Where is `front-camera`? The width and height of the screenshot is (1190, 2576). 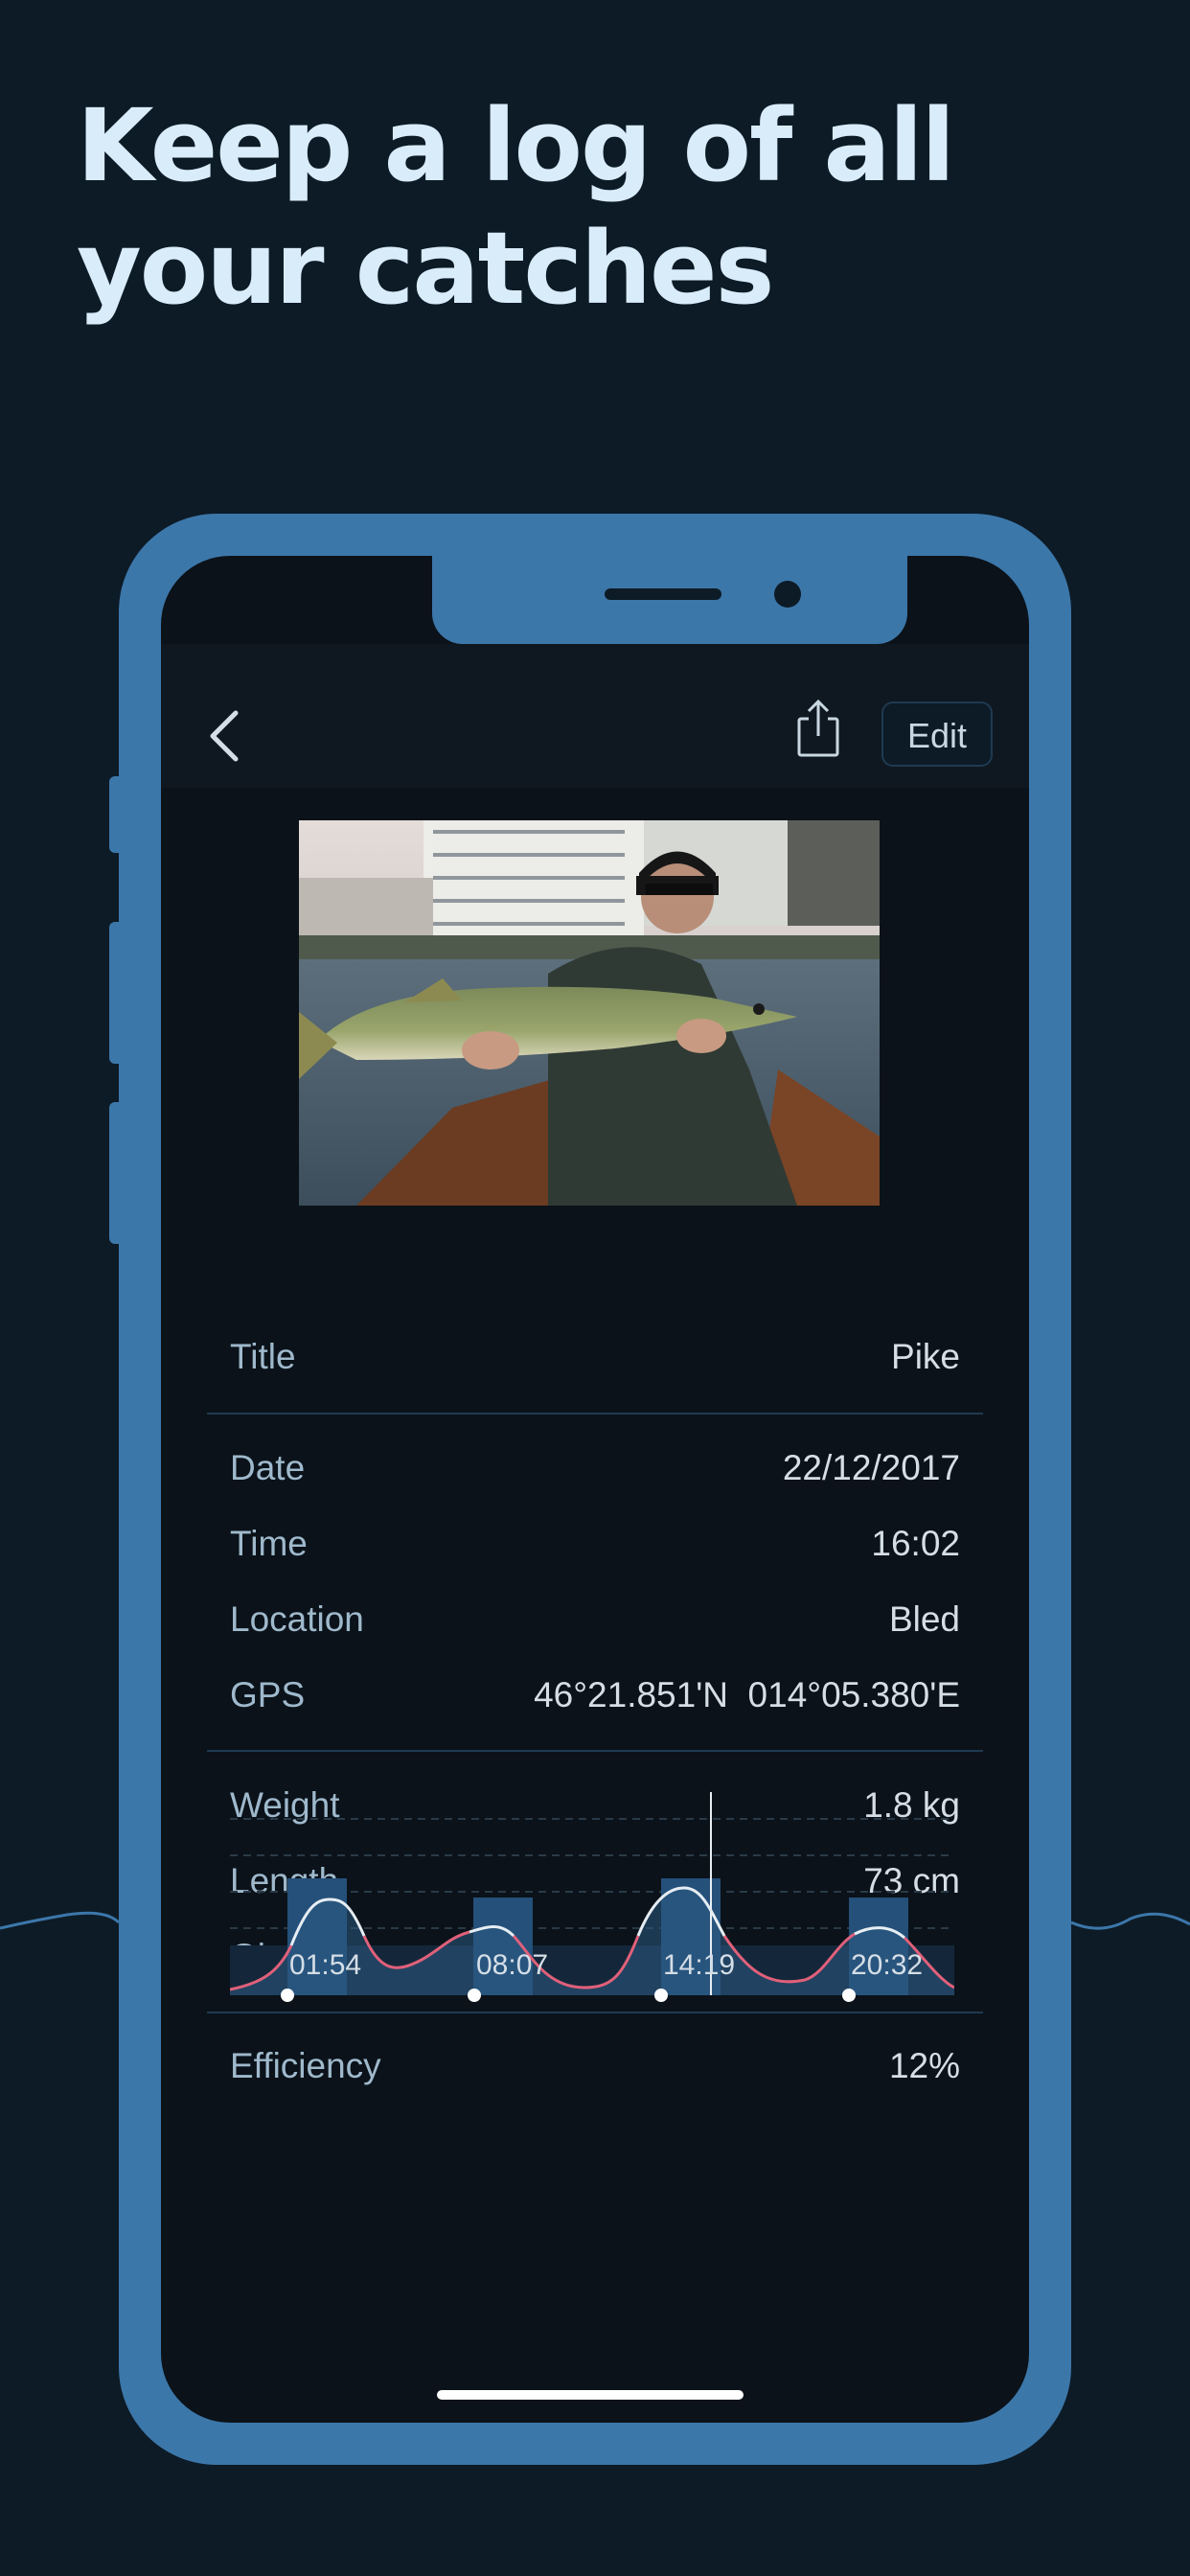
front-camera is located at coordinates (788, 594).